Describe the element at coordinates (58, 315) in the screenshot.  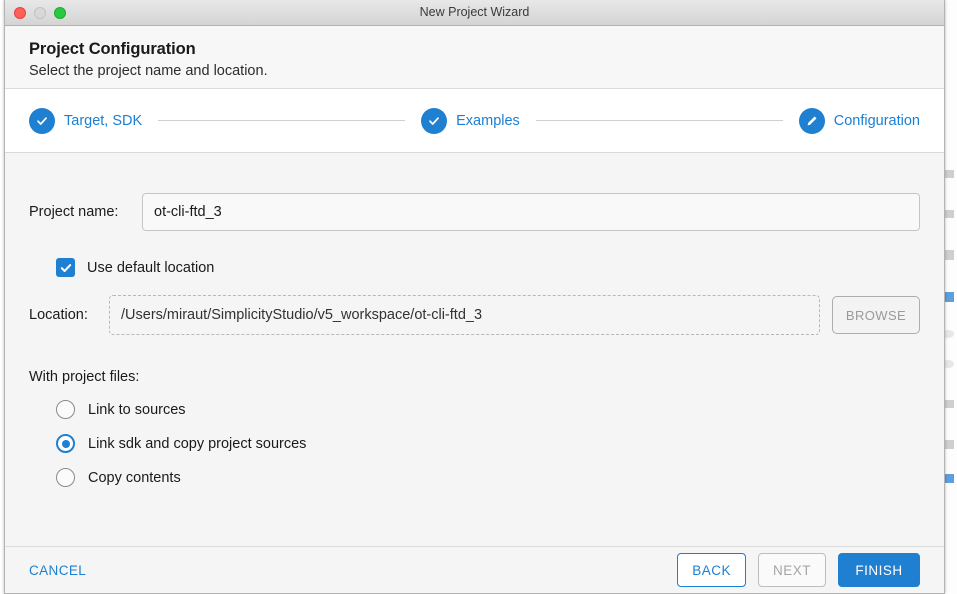
I see `location-label: Location:` at that location.